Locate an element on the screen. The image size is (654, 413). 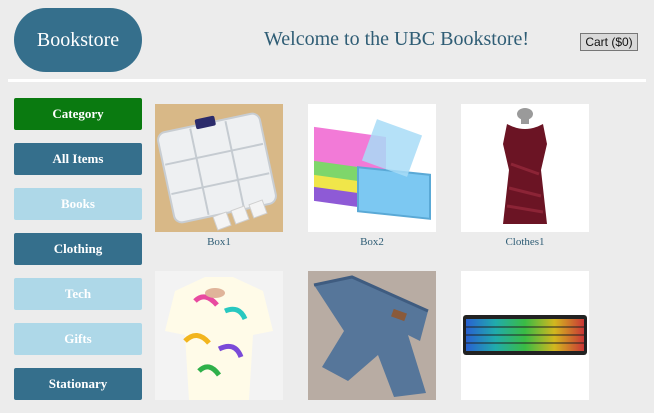
colorful-boxes-image is located at coordinates (372, 168).